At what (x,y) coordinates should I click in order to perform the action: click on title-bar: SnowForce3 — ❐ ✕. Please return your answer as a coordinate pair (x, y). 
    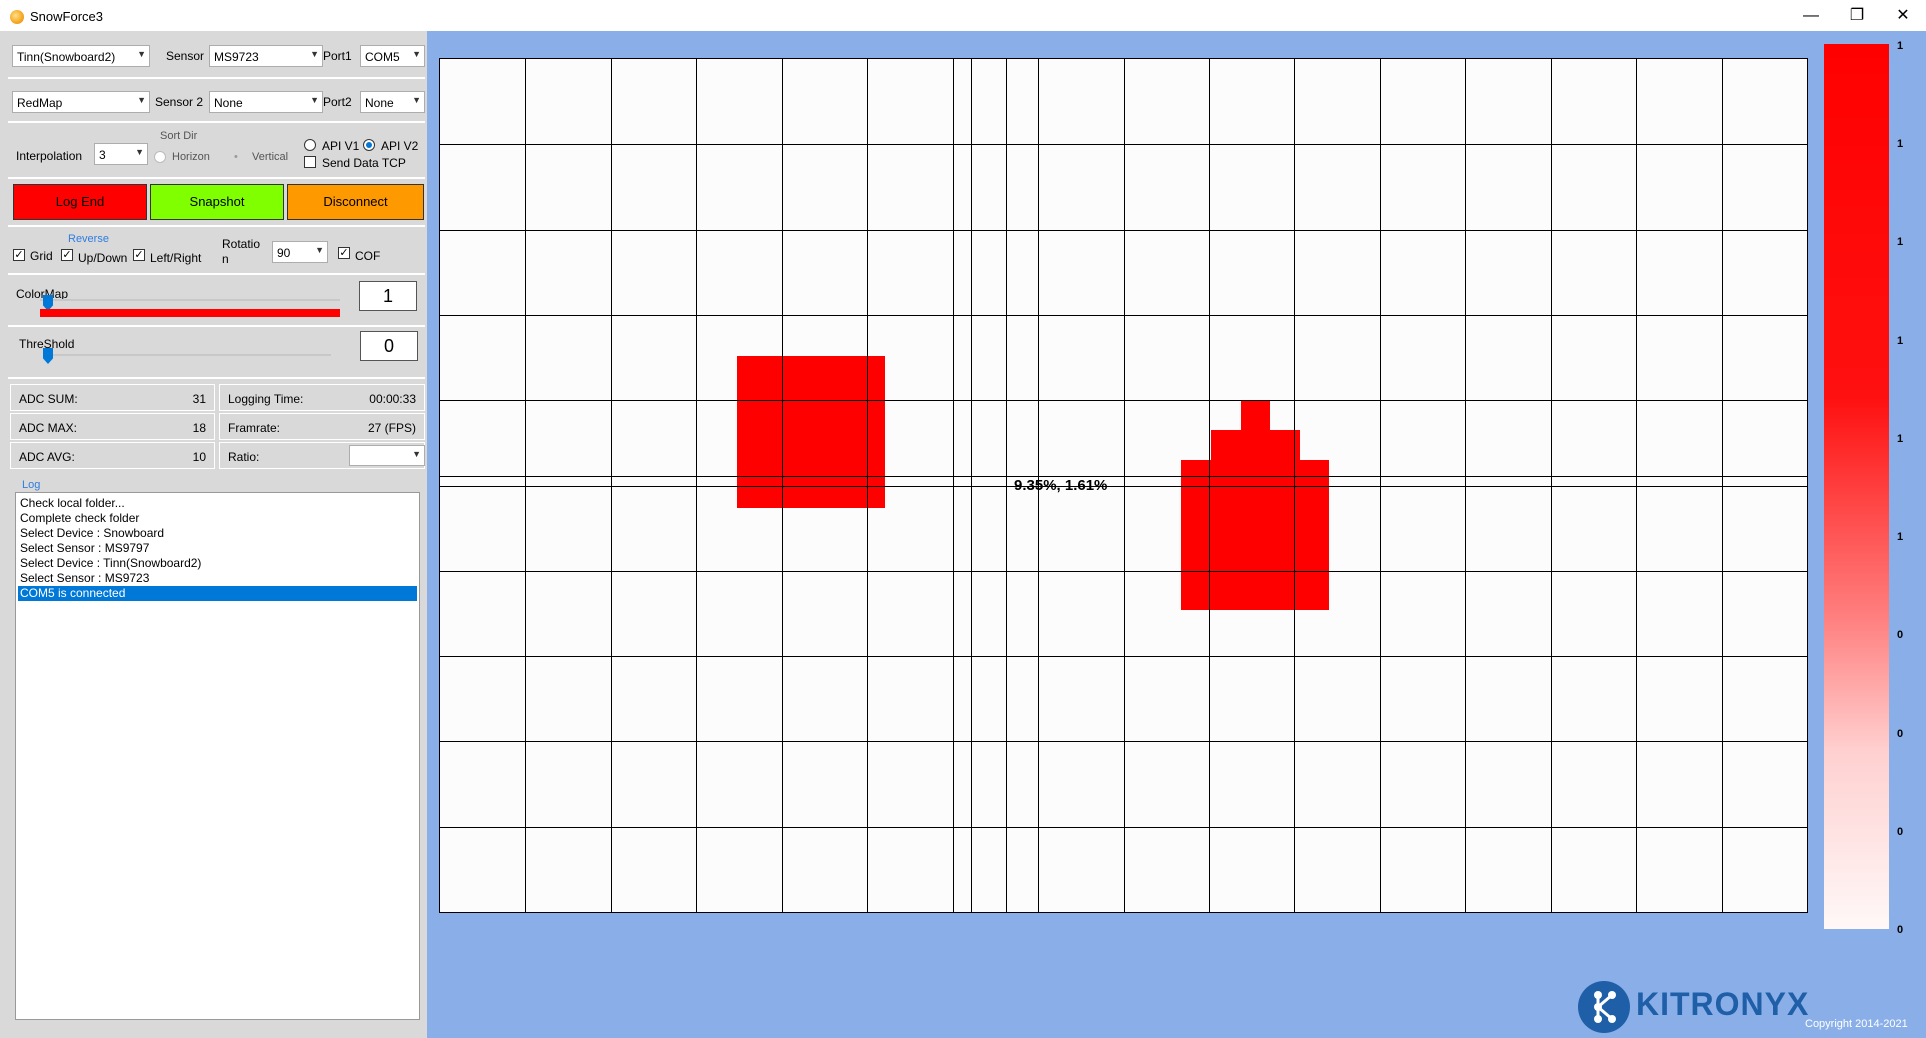
    Looking at the image, I should click on (963, 15).